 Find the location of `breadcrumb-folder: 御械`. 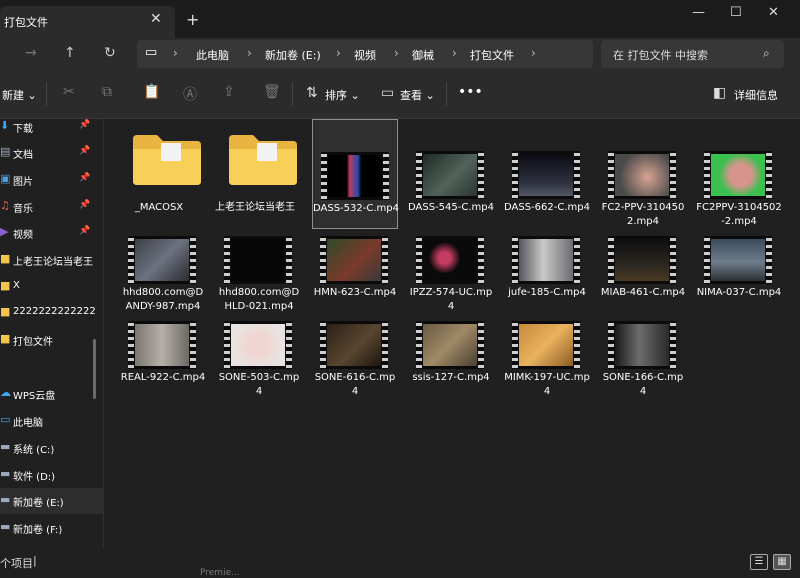

breadcrumb-folder: 御械 is located at coordinates (423, 55).